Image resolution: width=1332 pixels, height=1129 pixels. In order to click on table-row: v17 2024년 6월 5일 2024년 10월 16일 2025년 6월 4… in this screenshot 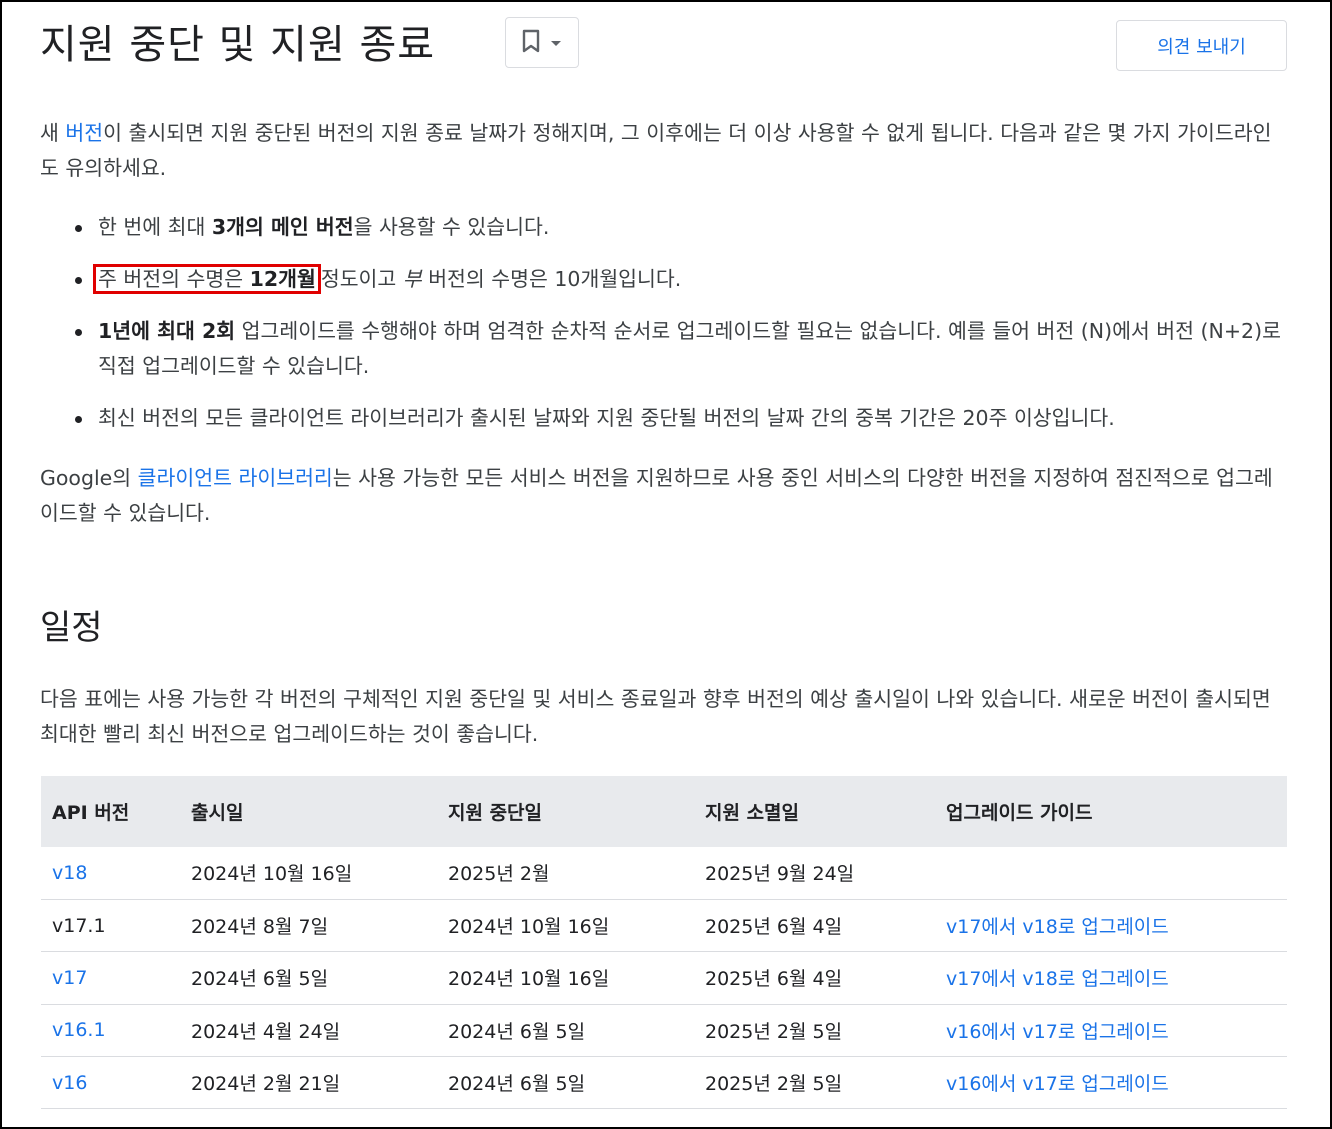, I will do `click(664, 978)`.